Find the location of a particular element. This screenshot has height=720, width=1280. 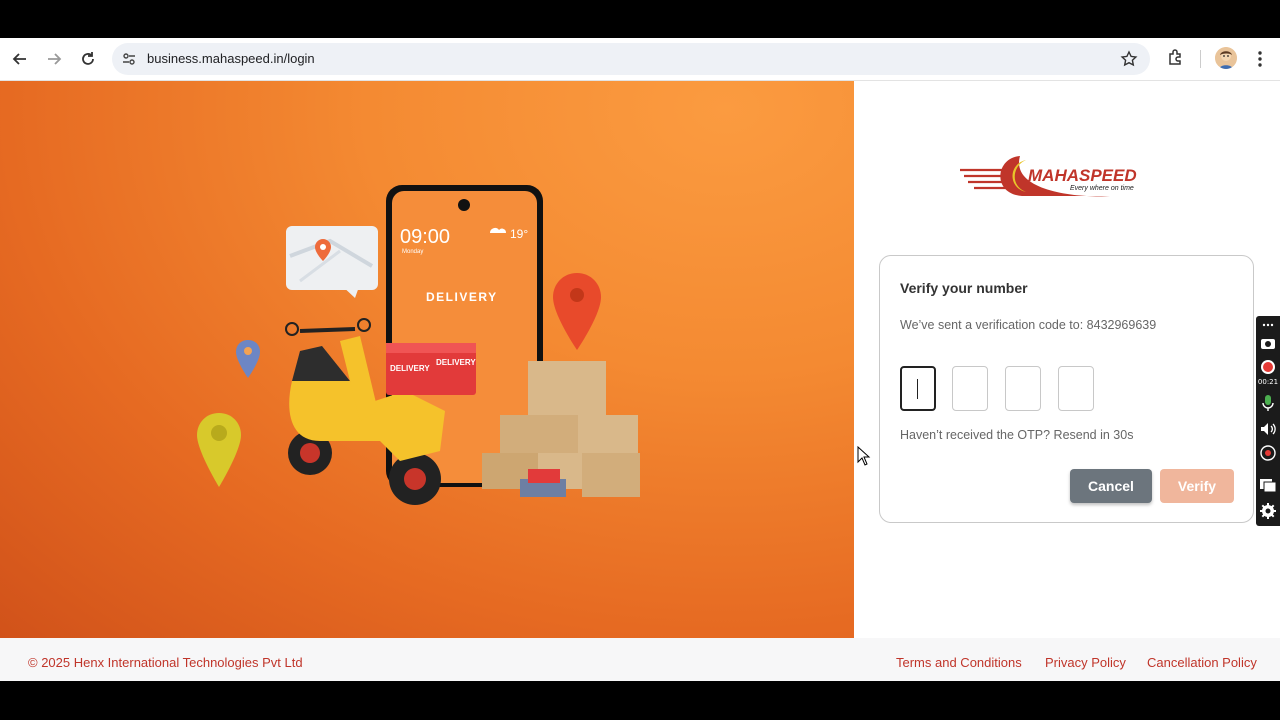

phone-delivery-label: DELIVERY is located at coordinates (462, 297).